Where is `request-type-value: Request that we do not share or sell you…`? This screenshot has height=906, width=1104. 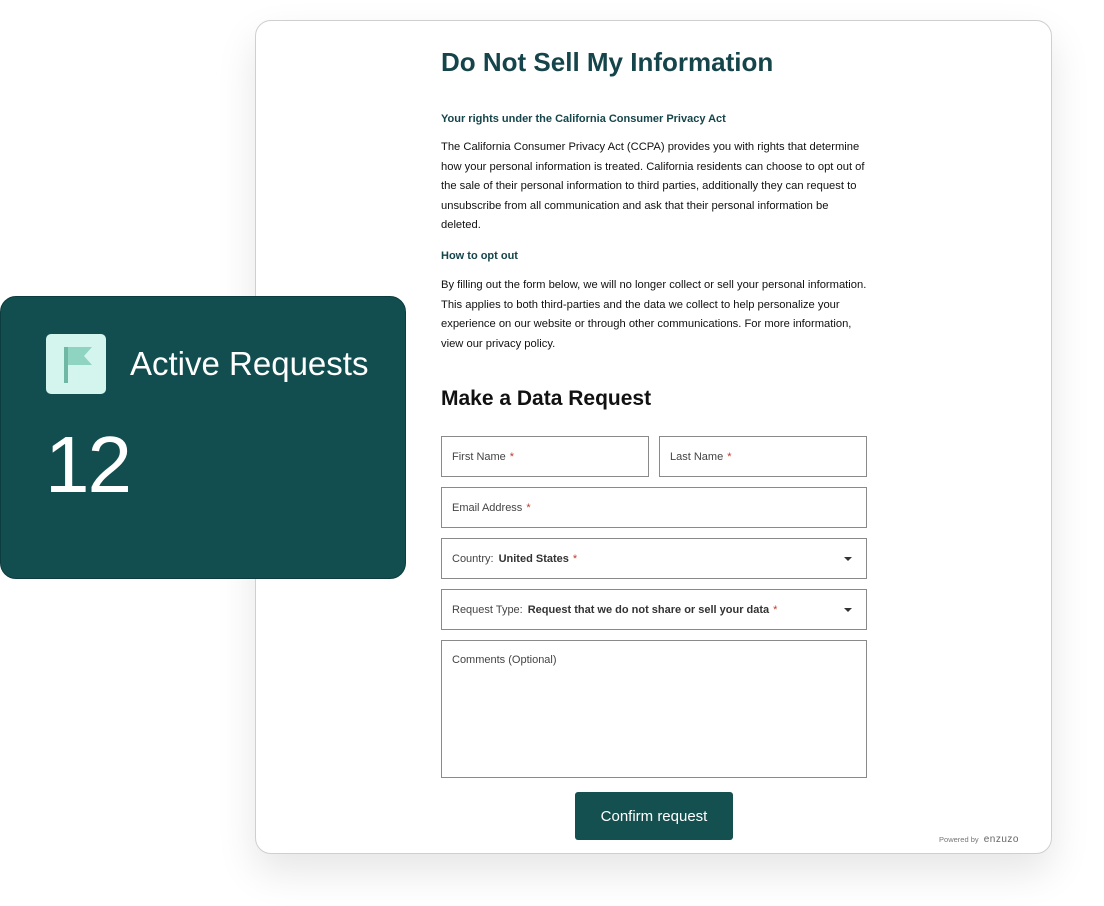 request-type-value: Request that we do not share or sell you… is located at coordinates (648, 609).